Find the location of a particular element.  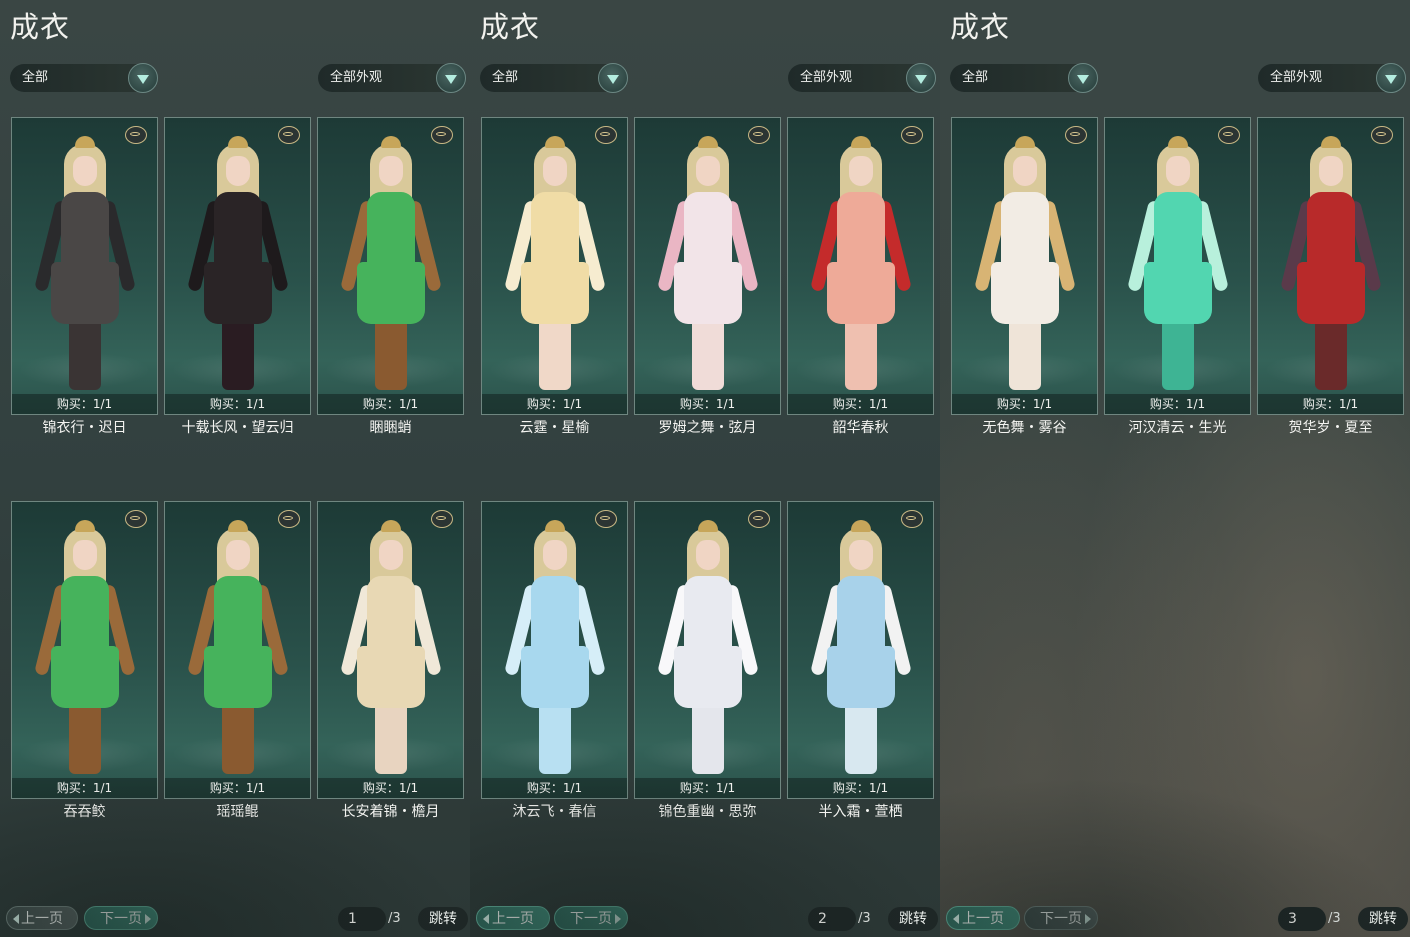

panel-title: 成衣 is located at coordinates (510, 27).